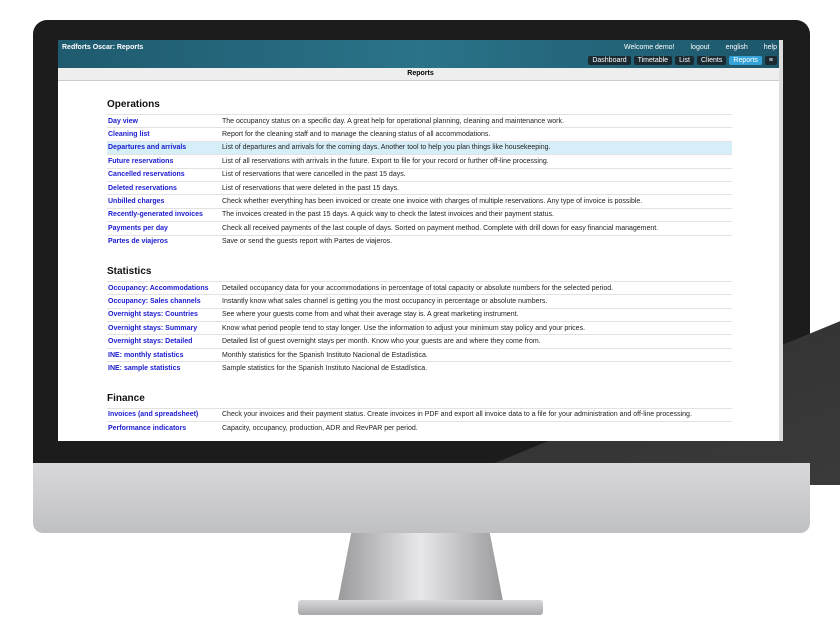 This screenshot has height=633, width=840. I want to click on scrollbar, so click(781, 240).